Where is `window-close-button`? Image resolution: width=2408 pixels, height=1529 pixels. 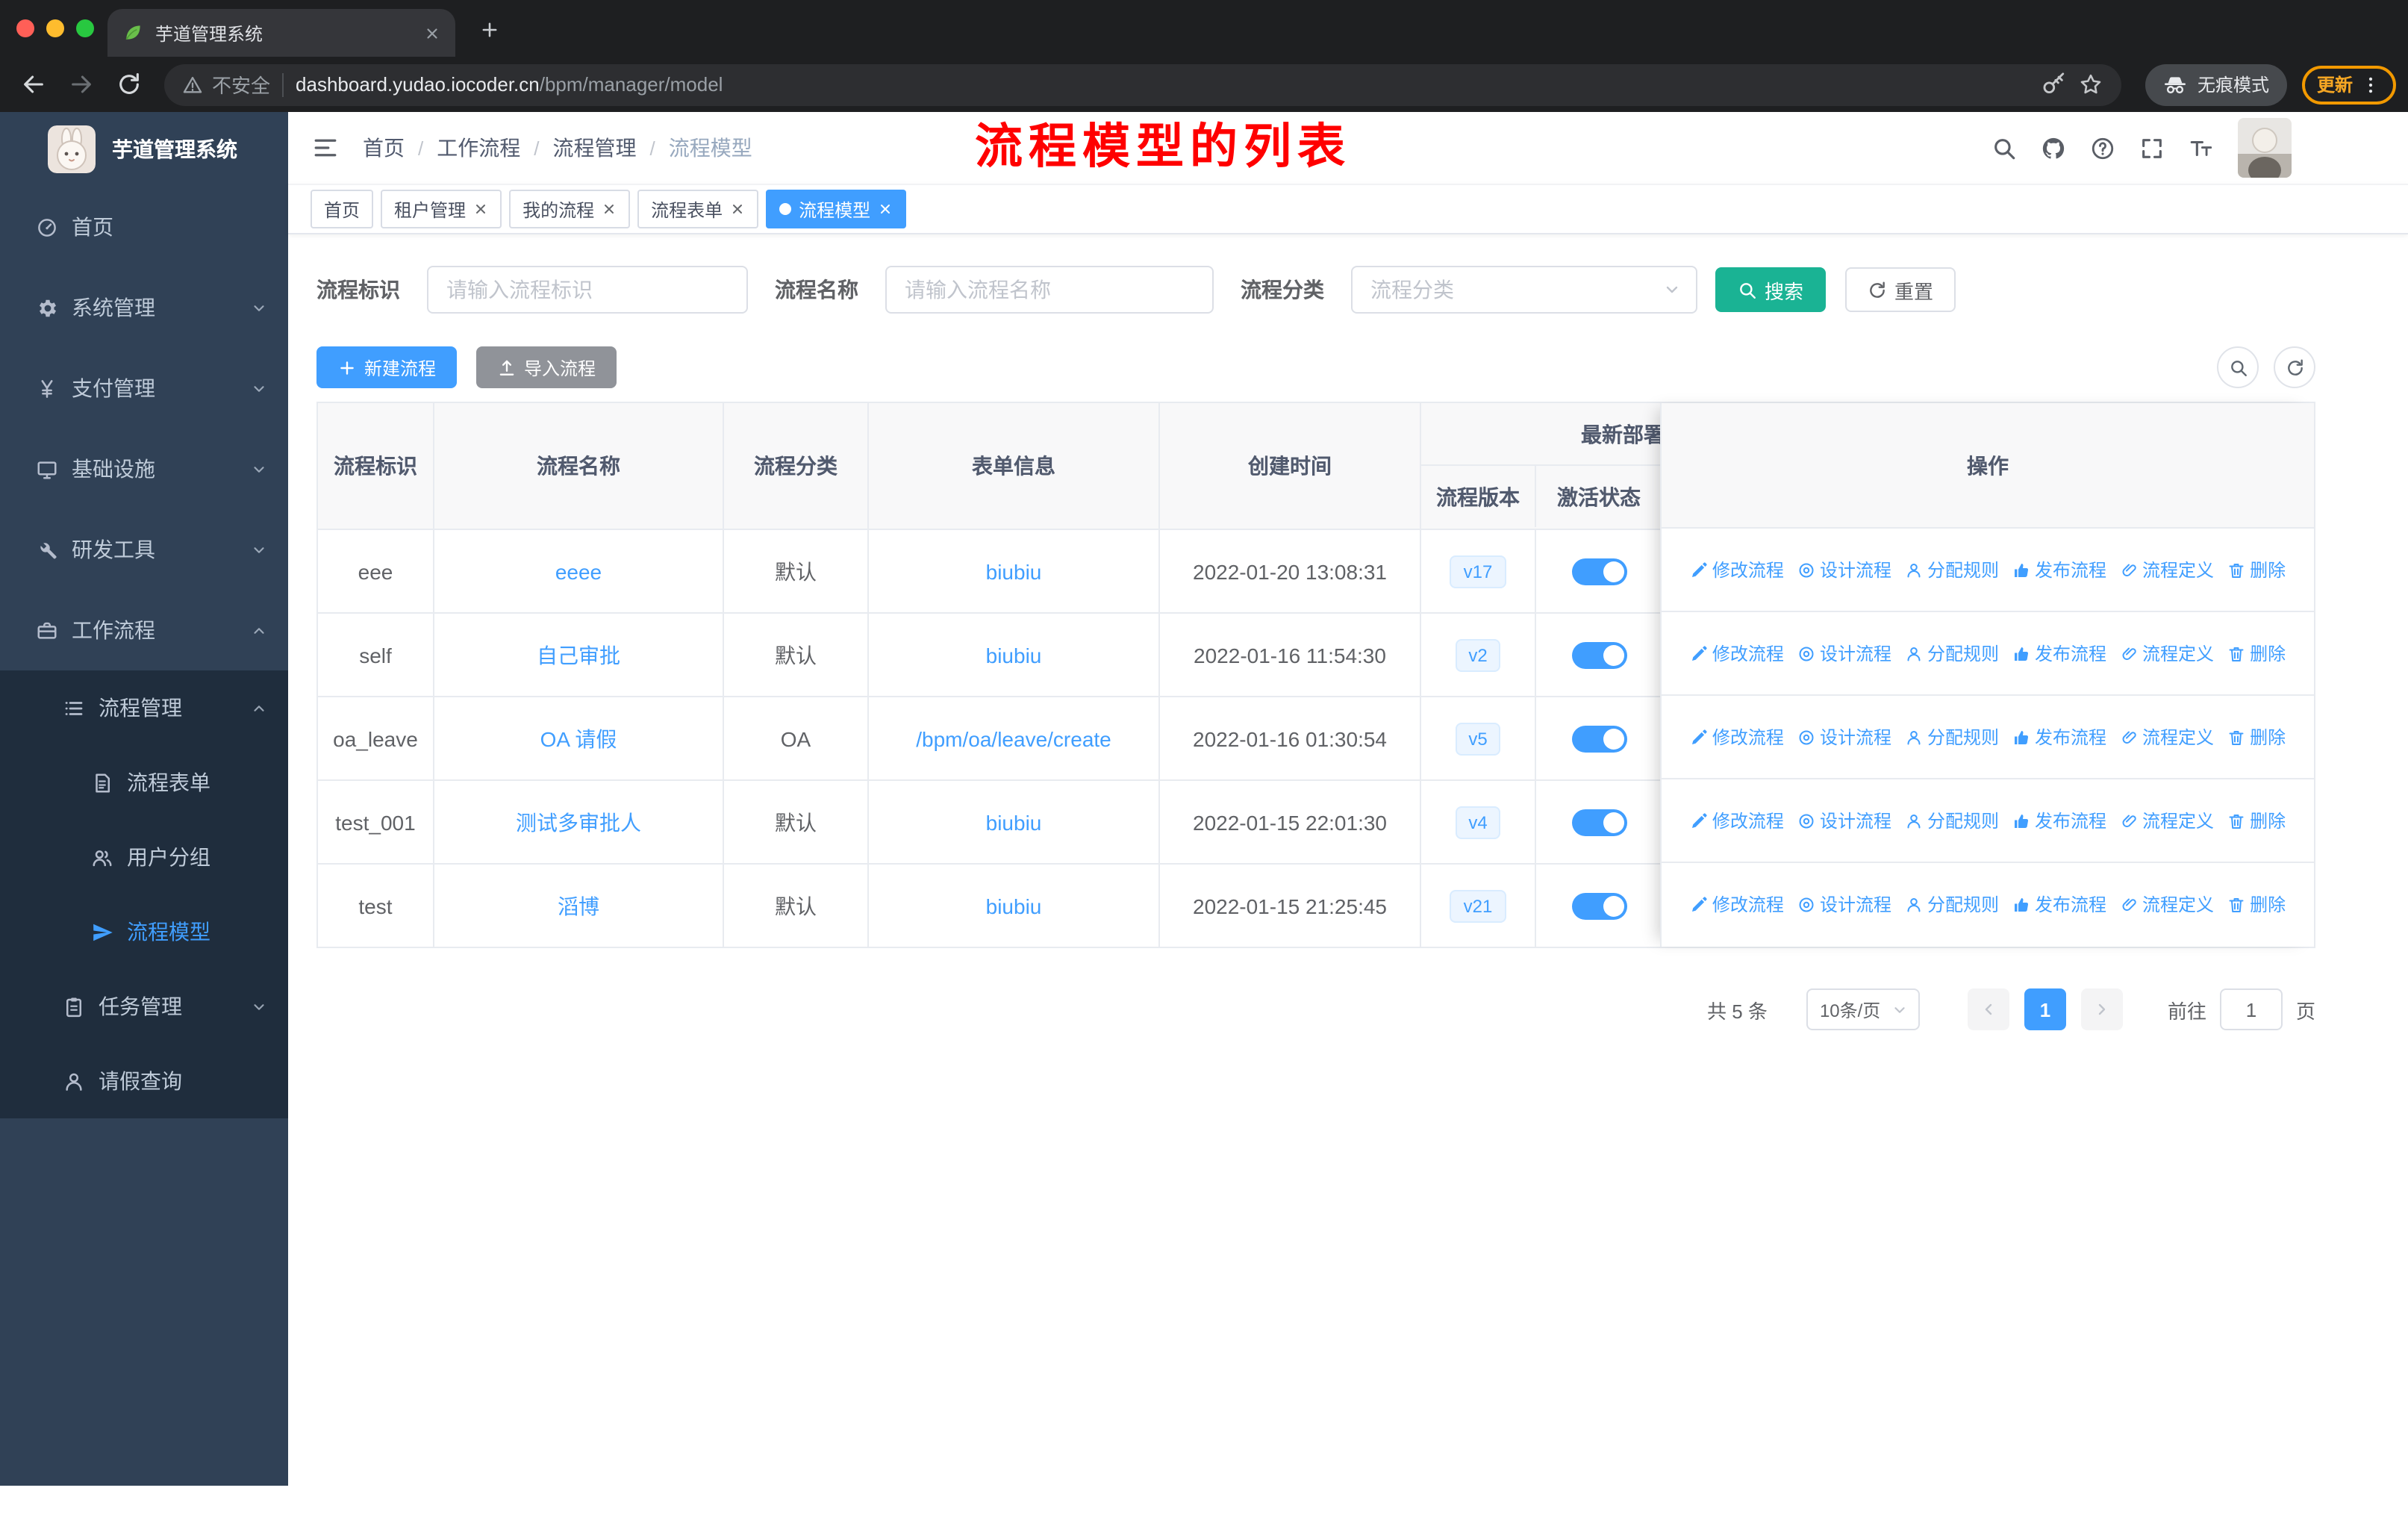 window-close-button is located at coordinates (25, 28).